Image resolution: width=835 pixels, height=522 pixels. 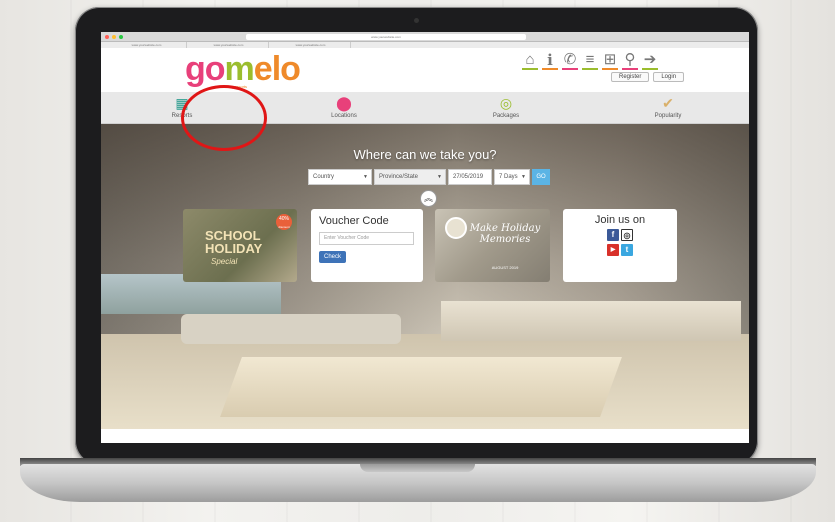 What do you see at coordinates (205, 69) in the screenshot?
I see `logo-part: go` at bounding box center [205, 69].